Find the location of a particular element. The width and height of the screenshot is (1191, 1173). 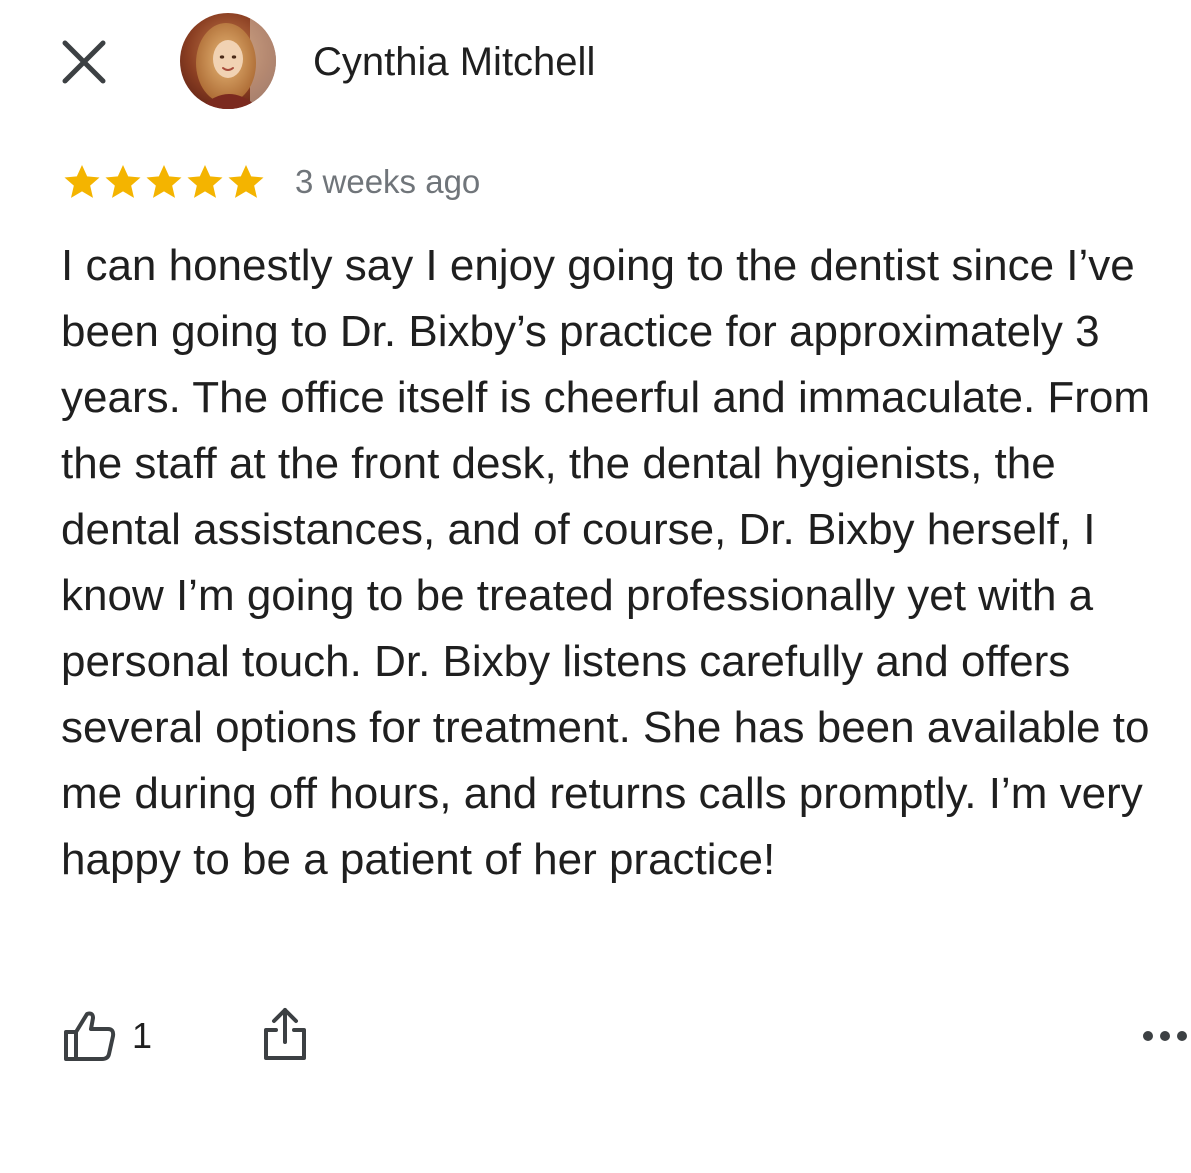

thumbs-up-icon is located at coordinates (90, 1036).